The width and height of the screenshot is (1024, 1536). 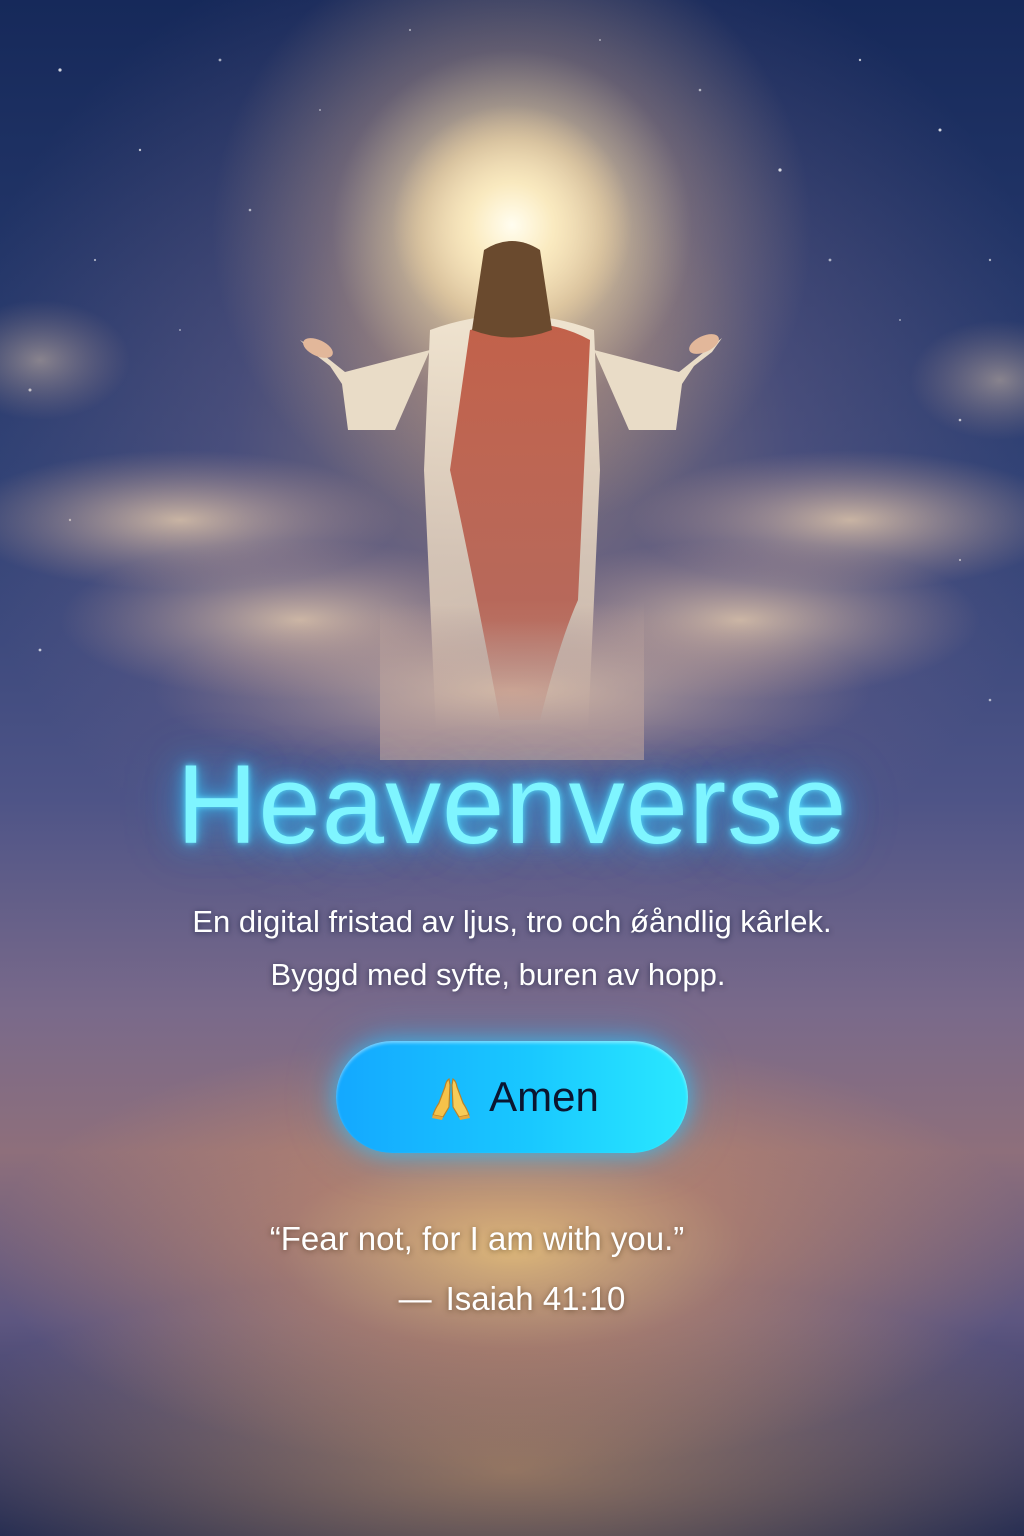 I want to click on app-title: Heavenverse, so click(x=512, y=804).